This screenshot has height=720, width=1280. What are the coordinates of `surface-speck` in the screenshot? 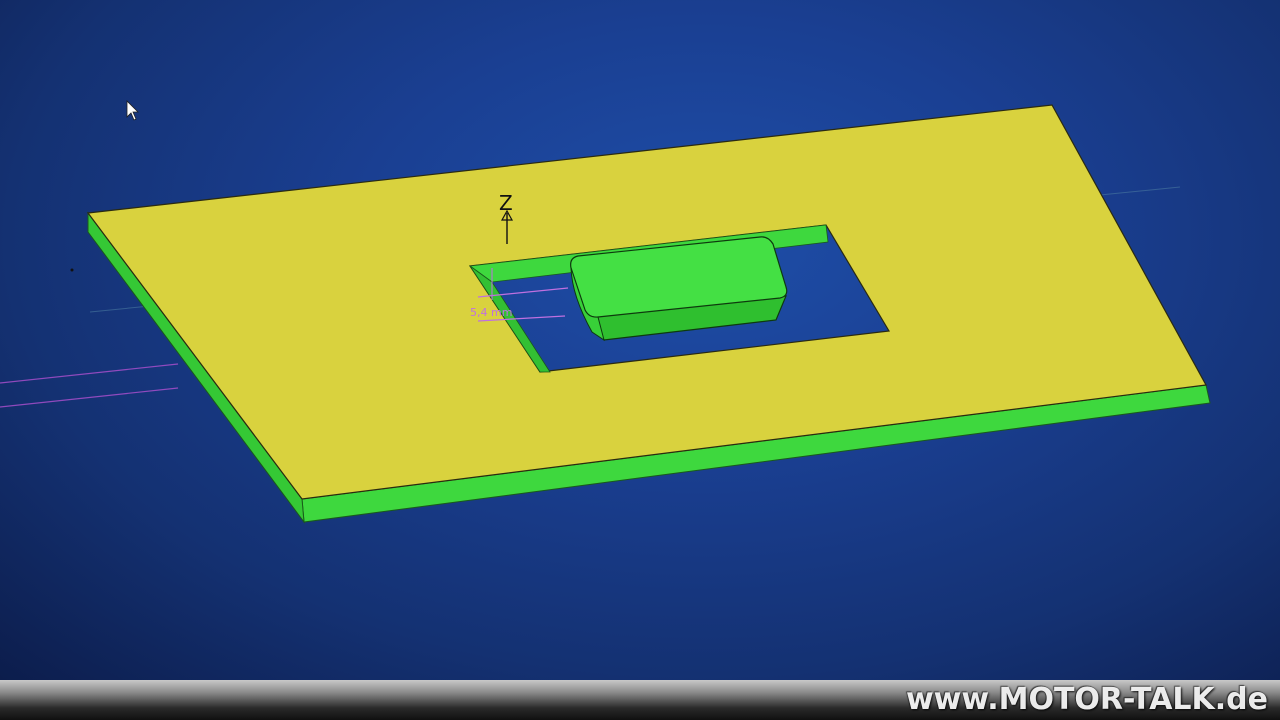 It's located at (72, 270).